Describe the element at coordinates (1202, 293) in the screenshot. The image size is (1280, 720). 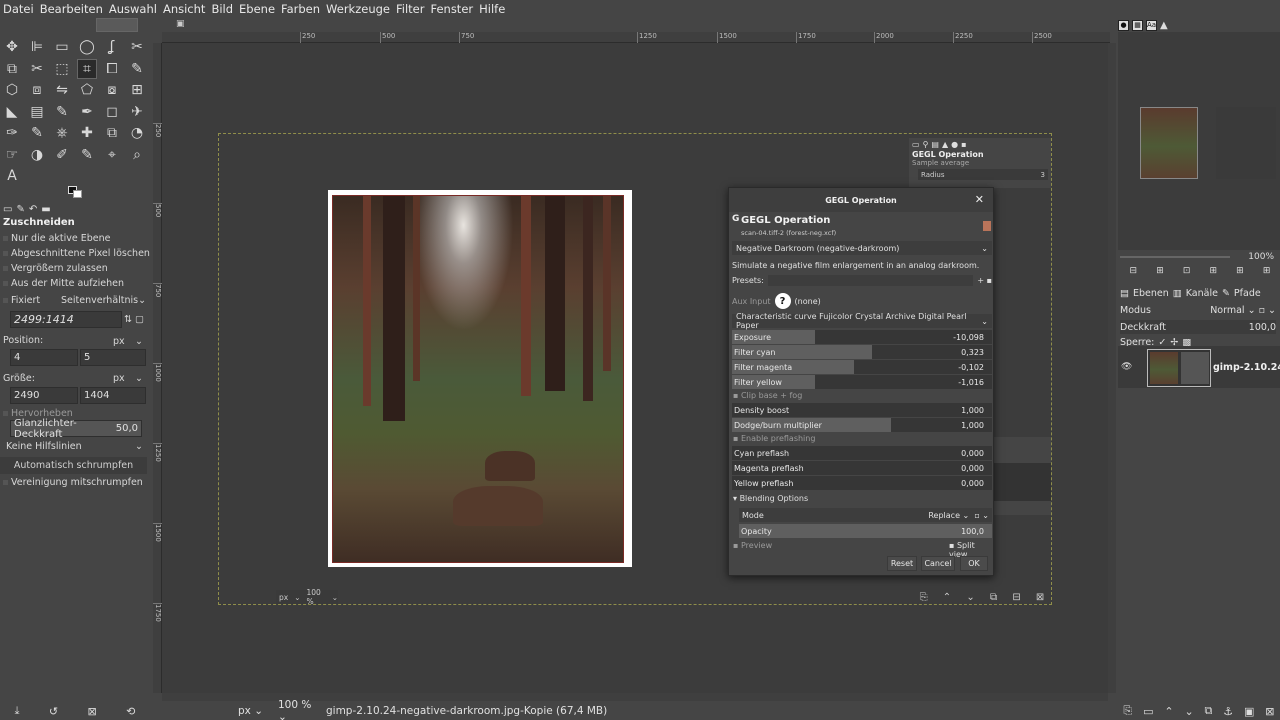
I see `tab-channels: Kanäle` at that location.